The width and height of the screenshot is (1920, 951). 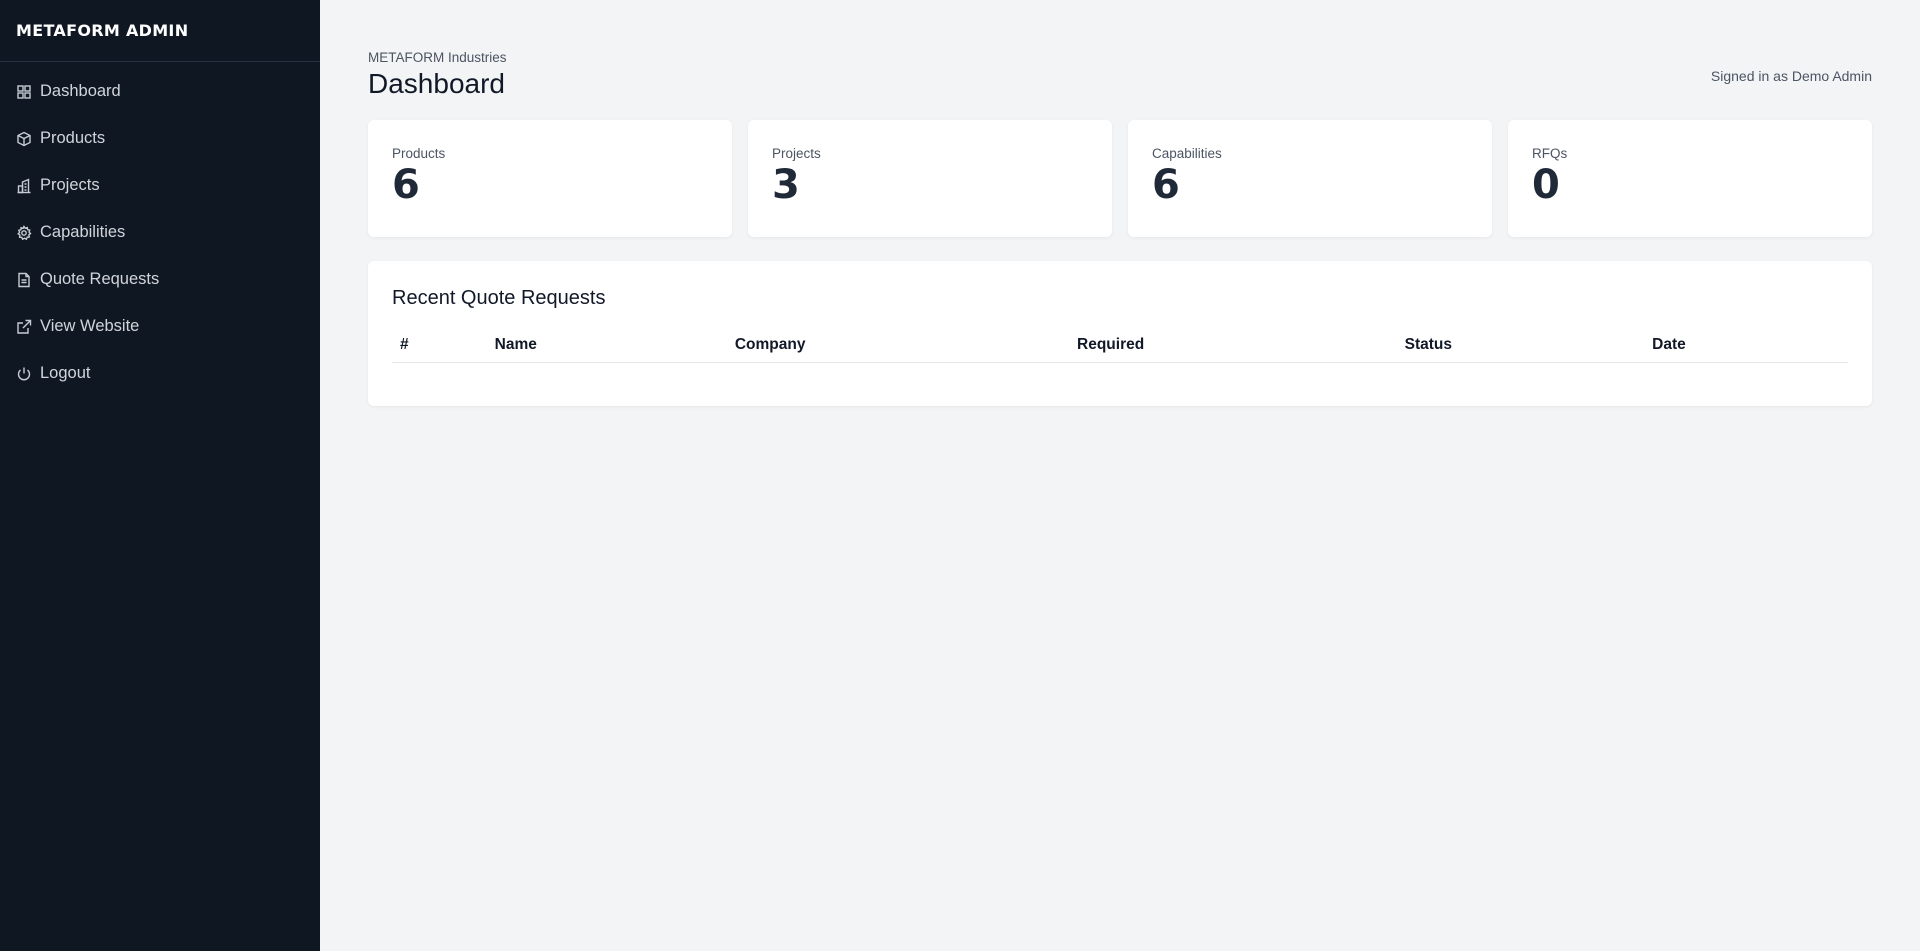 What do you see at coordinates (439, 346) in the screenshot?
I see `column-header-number: #` at bounding box center [439, 346].